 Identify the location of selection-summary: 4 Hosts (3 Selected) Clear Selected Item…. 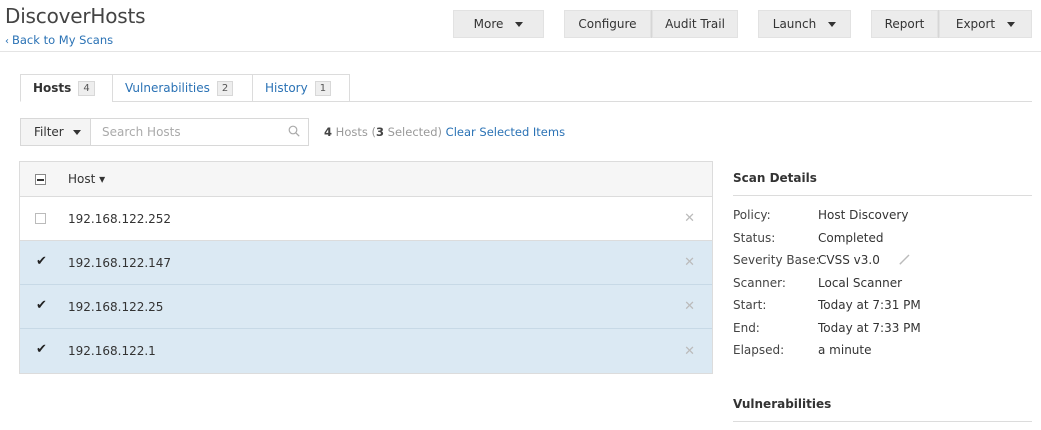
(444, 132).